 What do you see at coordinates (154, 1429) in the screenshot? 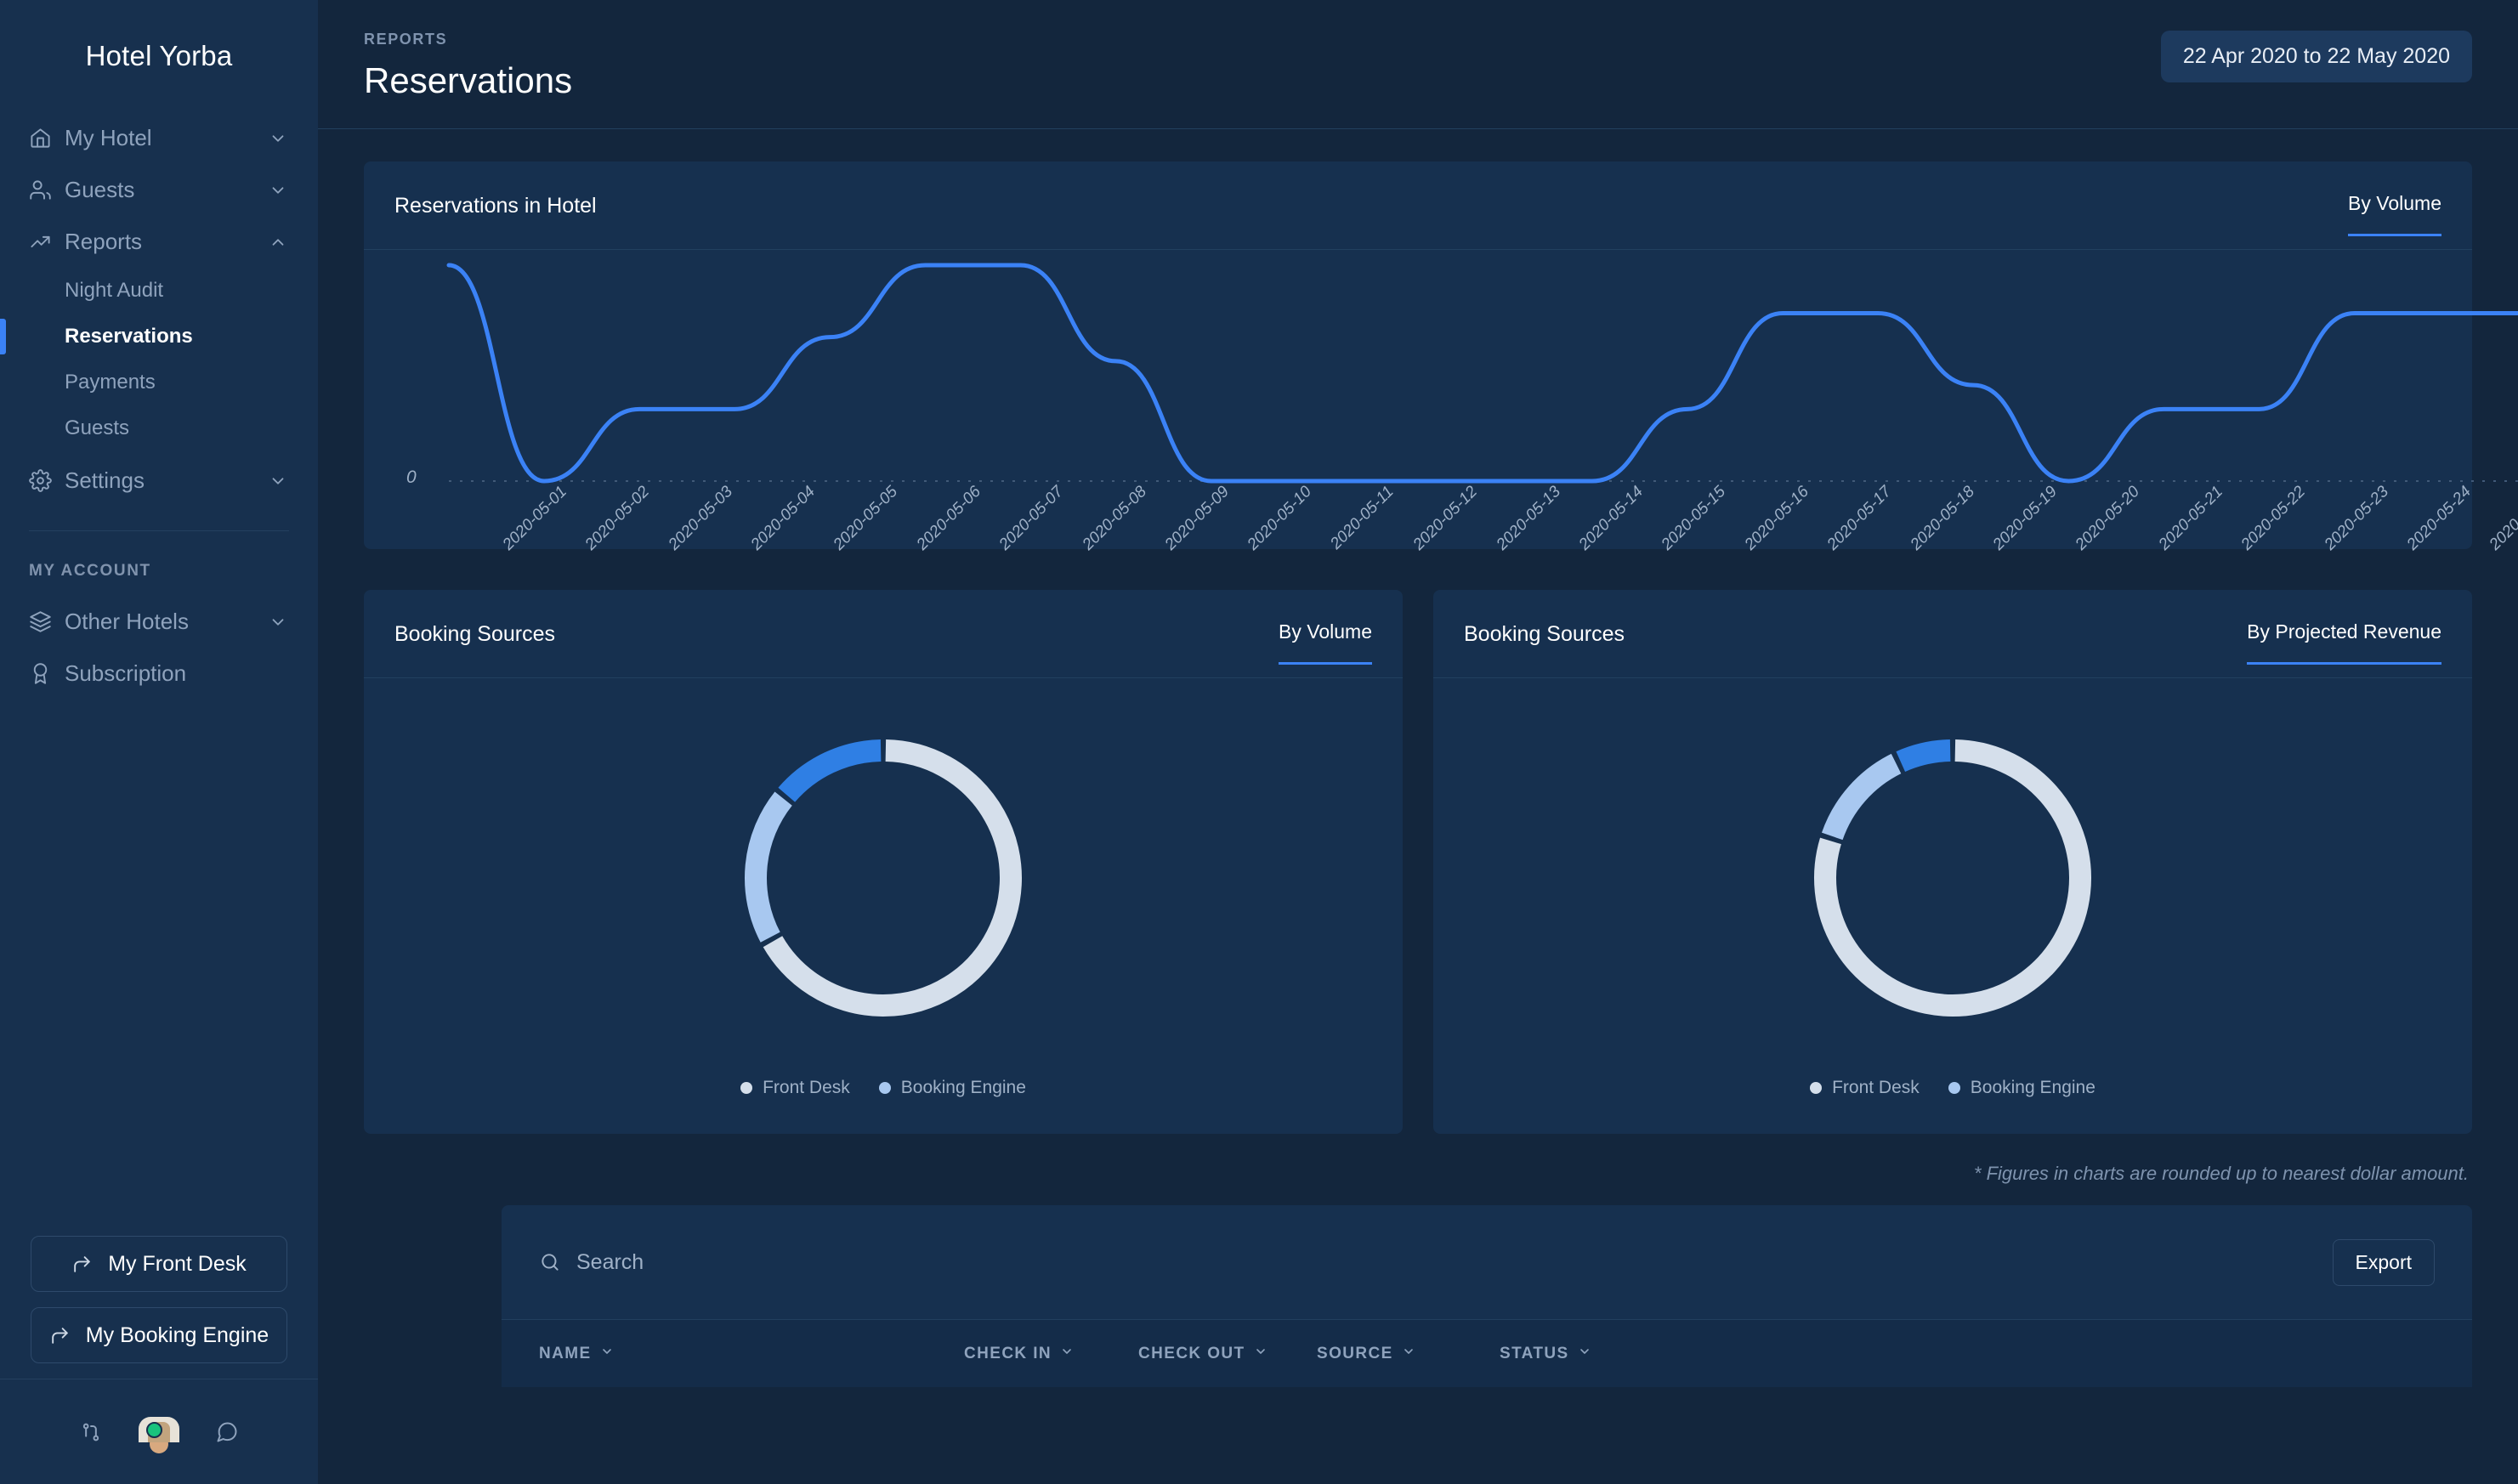
I see `status-badge` at bounding box center [154, 1429].